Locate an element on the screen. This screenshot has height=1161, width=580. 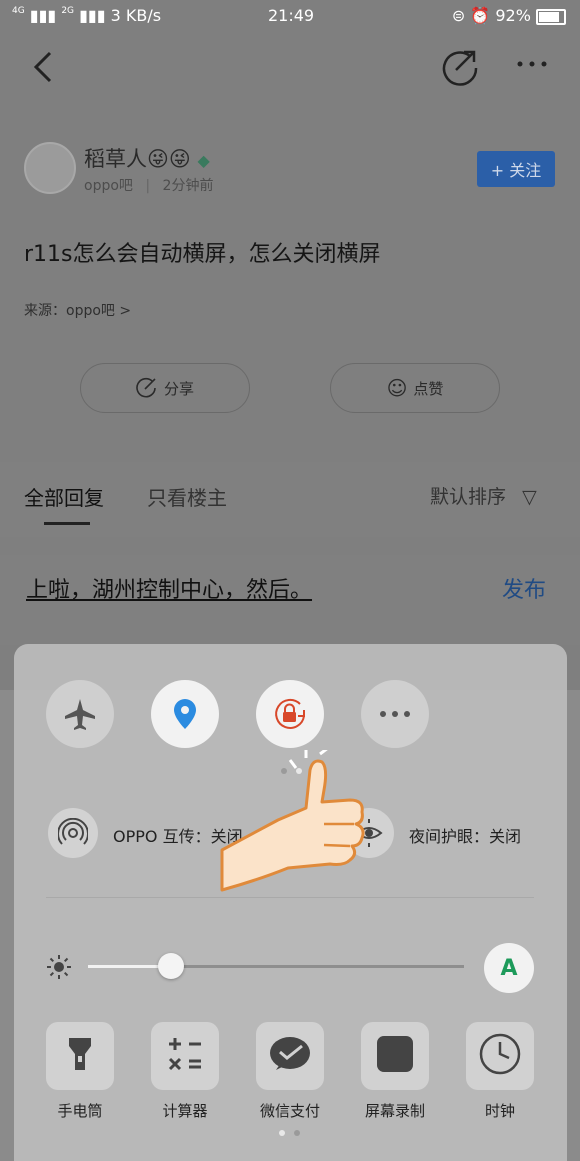
tool-clock-button is located at coordinates (500, 1056).